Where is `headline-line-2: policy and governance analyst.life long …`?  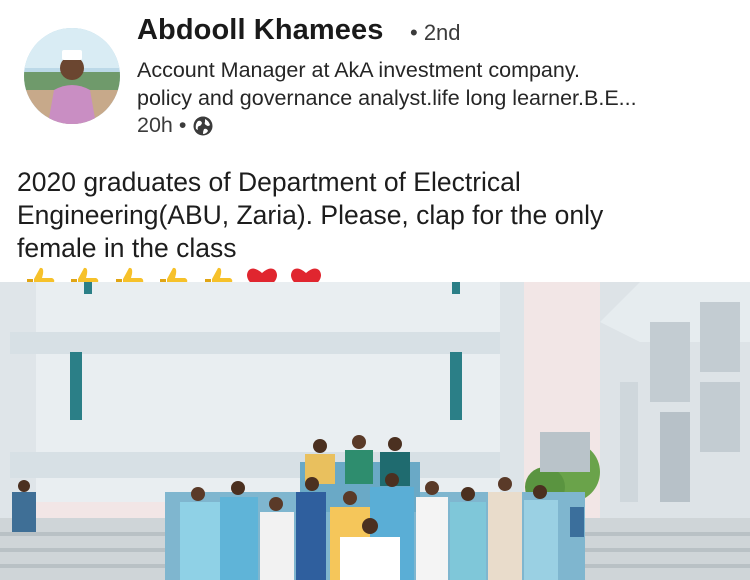 headline-line-2: policy and governance analyst.life long … is located at coordinates (387, 98).